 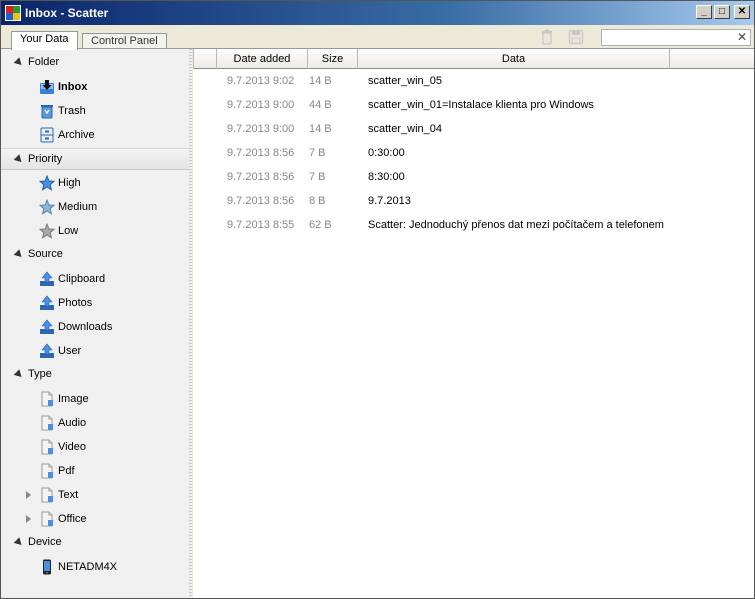 I want to click on sidebar-item-label: Downloads, so click(x=85, y=327).